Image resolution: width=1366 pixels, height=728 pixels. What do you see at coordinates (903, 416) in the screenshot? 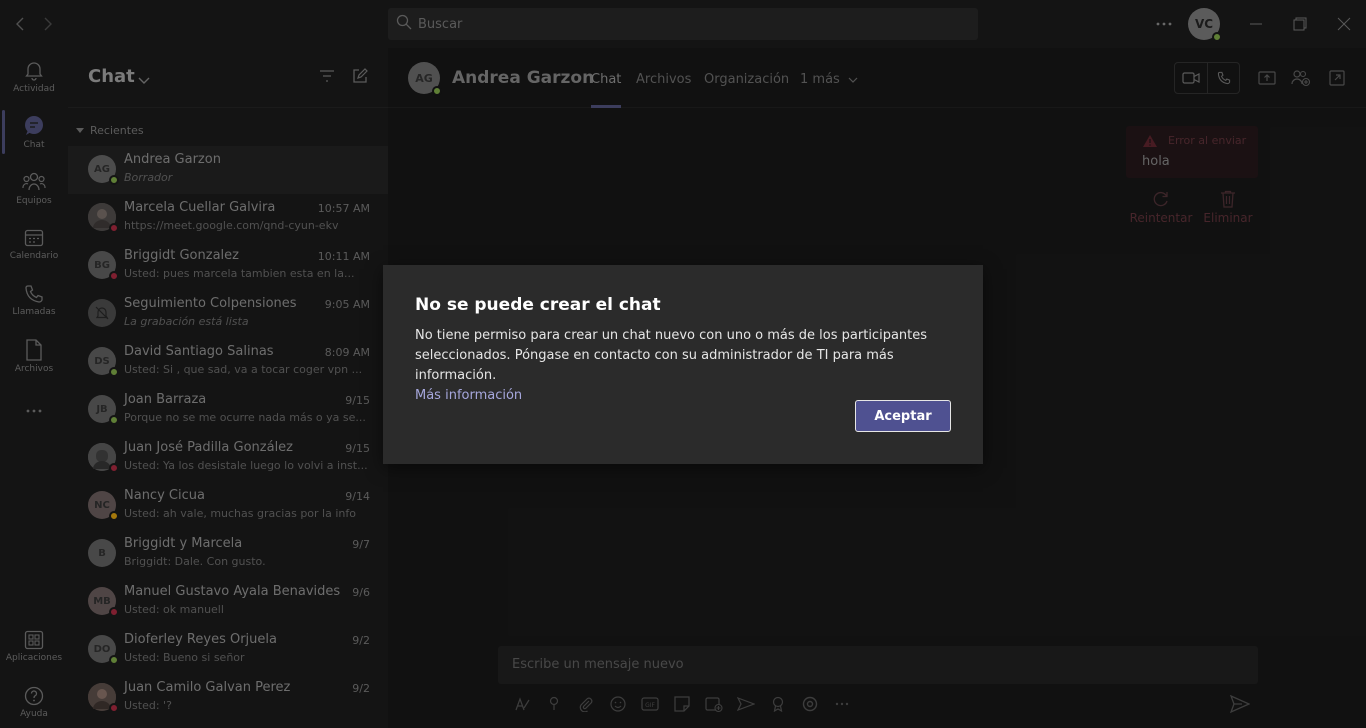
I see `accept-button: Aceptar` at bounding box center [903, 416].